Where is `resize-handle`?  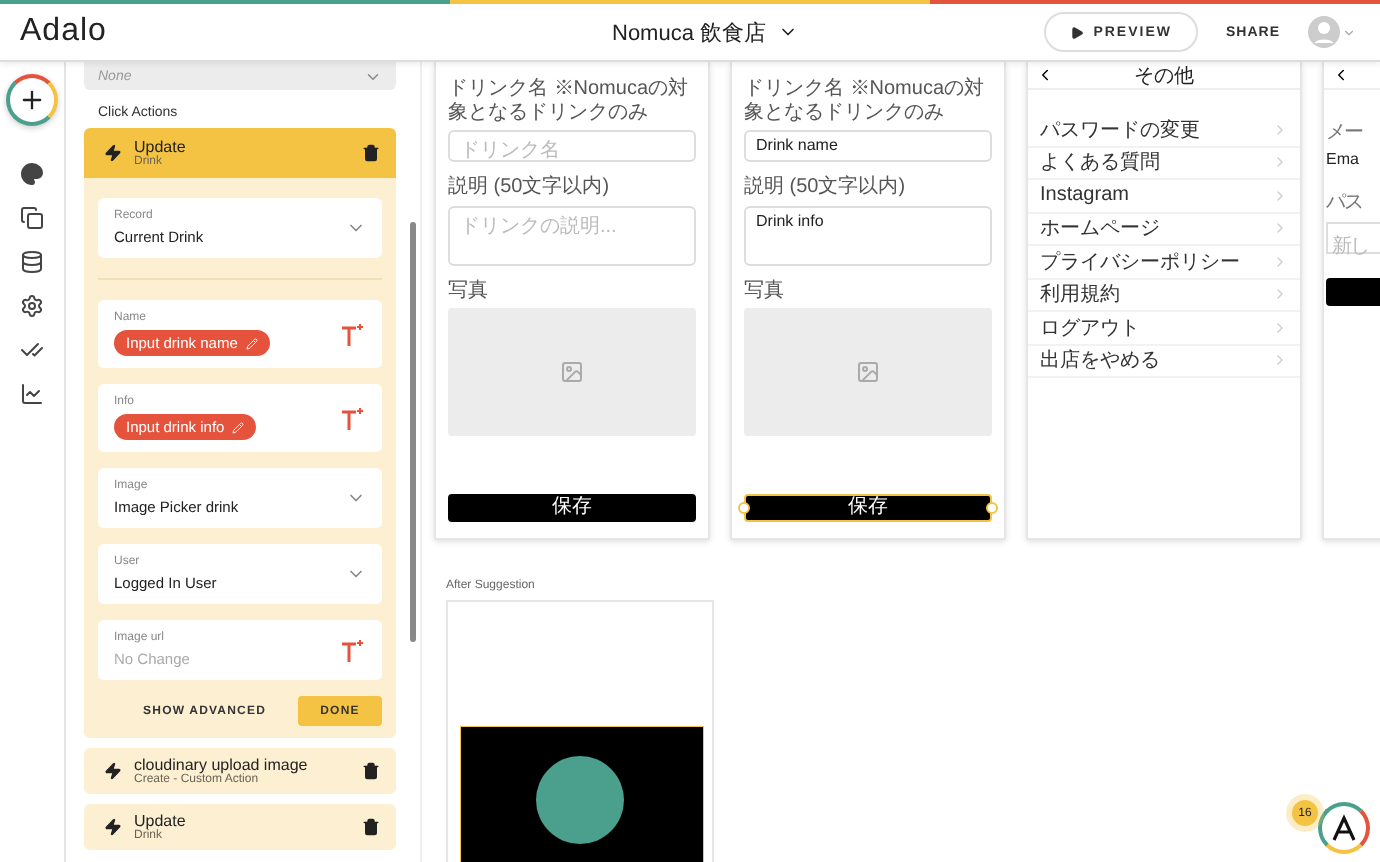 resize-handle is located at coordinates (744, 508).